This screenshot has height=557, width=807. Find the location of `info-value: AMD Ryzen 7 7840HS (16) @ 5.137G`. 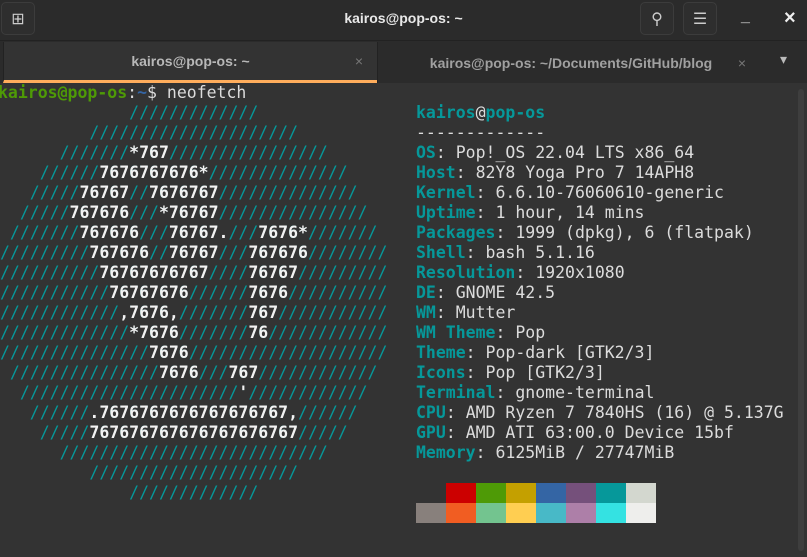

info-value: AMD Ryzen 7 7840HS (16) @ 5.137G is located at coordinates (624, 412).